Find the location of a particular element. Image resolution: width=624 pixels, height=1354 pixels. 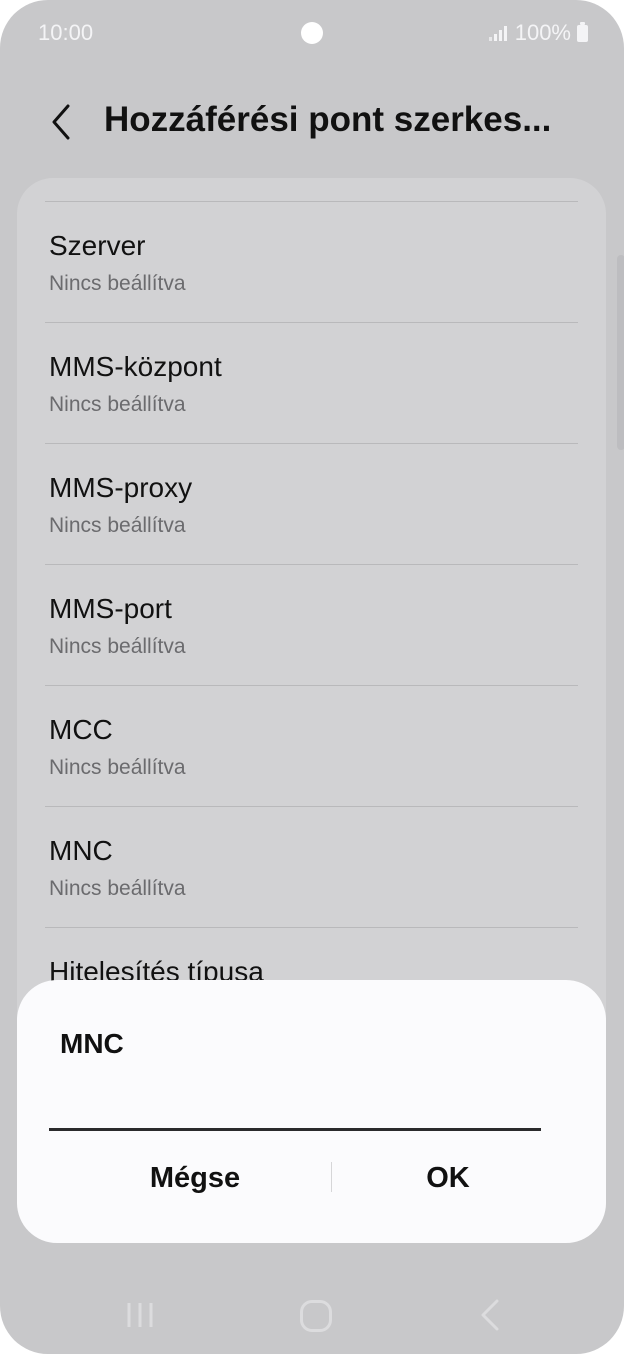

list-item-mms-port: MMS-port Nincs beállítva is located at coordinates (311, 625).